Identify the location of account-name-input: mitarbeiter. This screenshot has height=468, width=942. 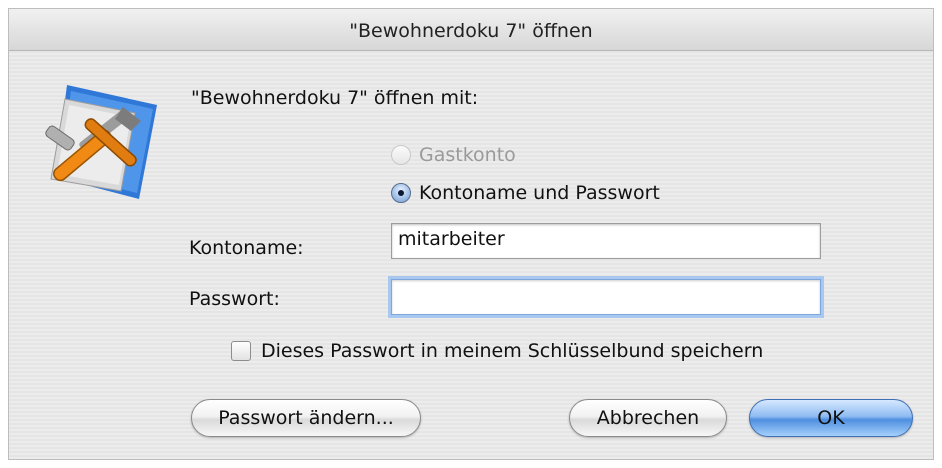
(606, 241).